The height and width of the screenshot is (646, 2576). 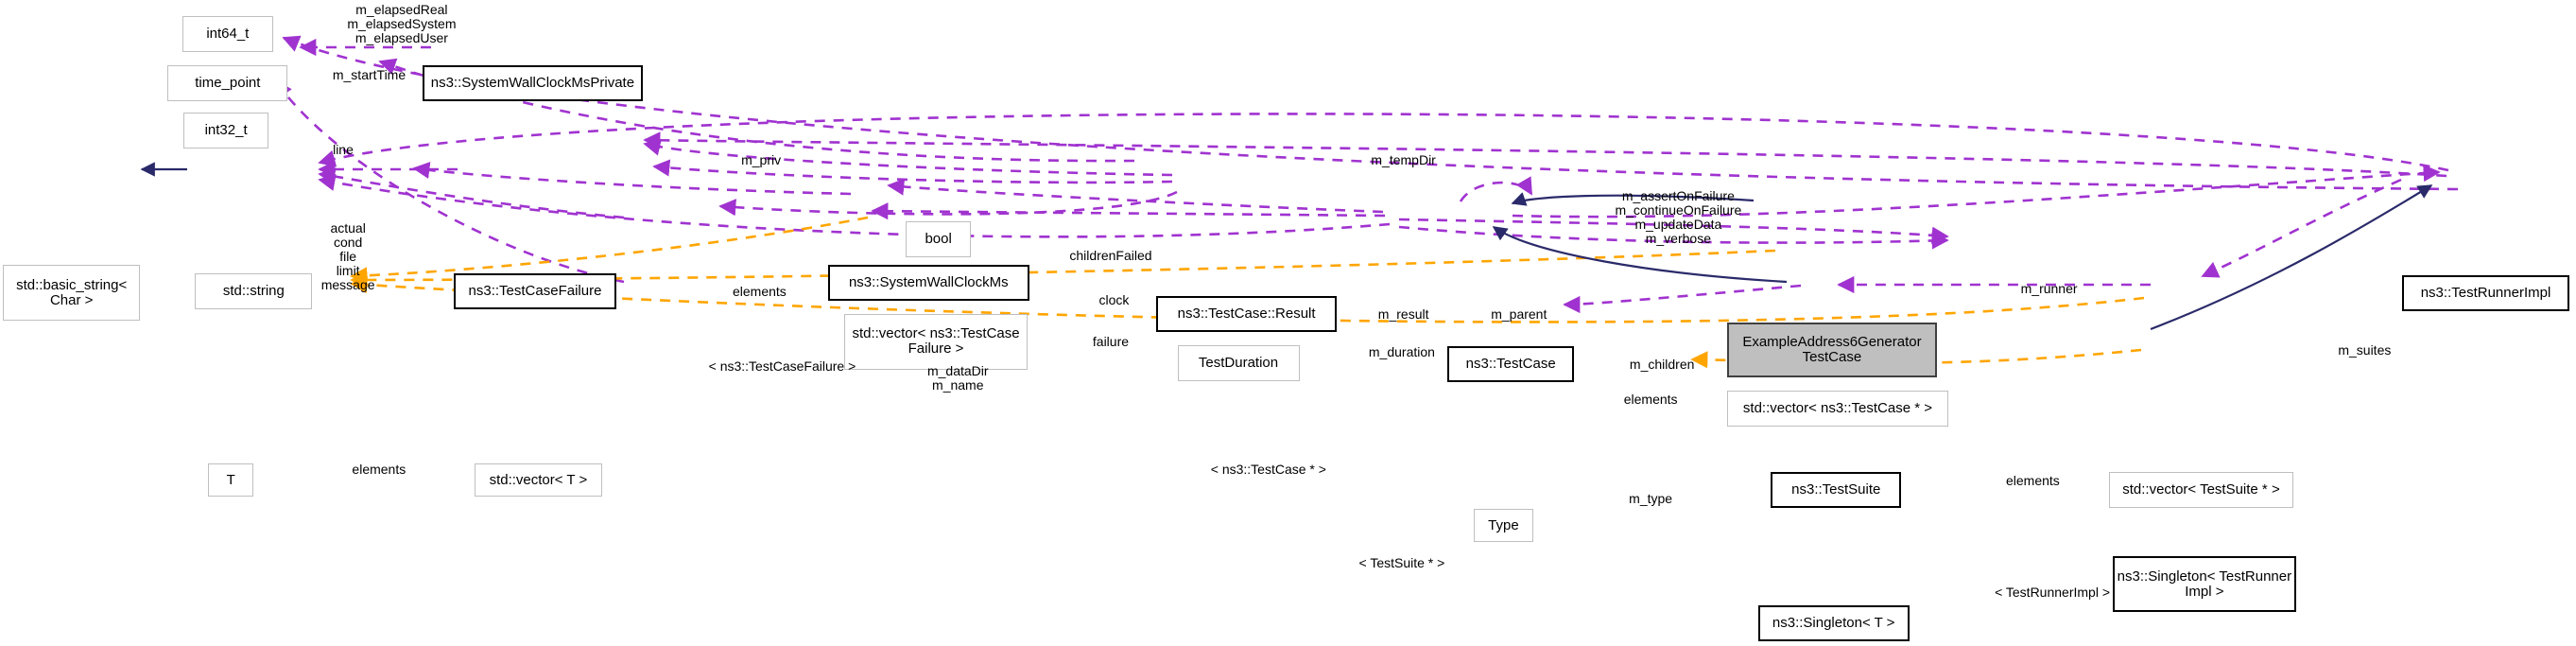 I want to click on node-int64-t: int64_t, so click(x=228, y=34).